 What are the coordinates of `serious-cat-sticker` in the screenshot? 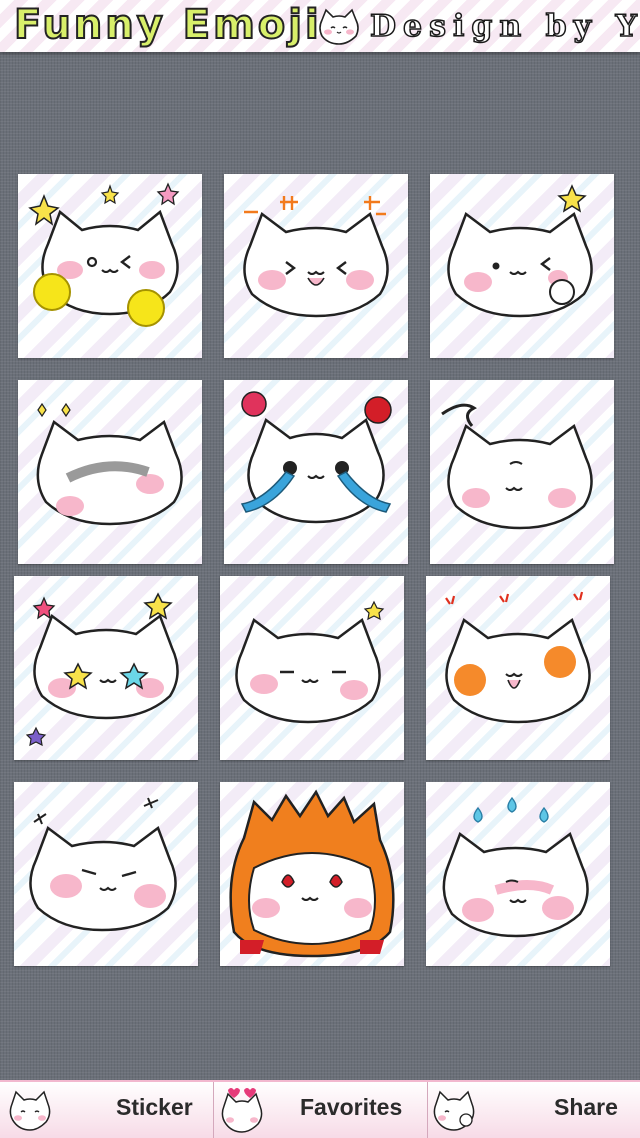 It's located at (103, 864).